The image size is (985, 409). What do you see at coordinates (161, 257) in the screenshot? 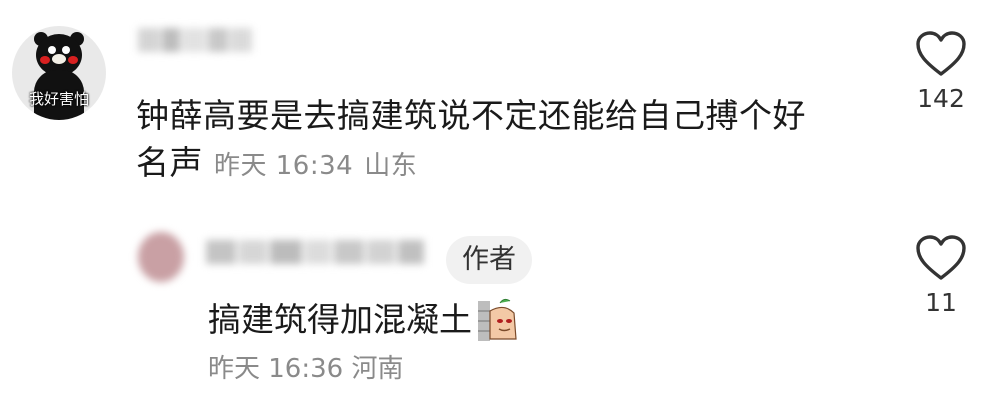
I see `avatar` at bounding box center [161, 257].